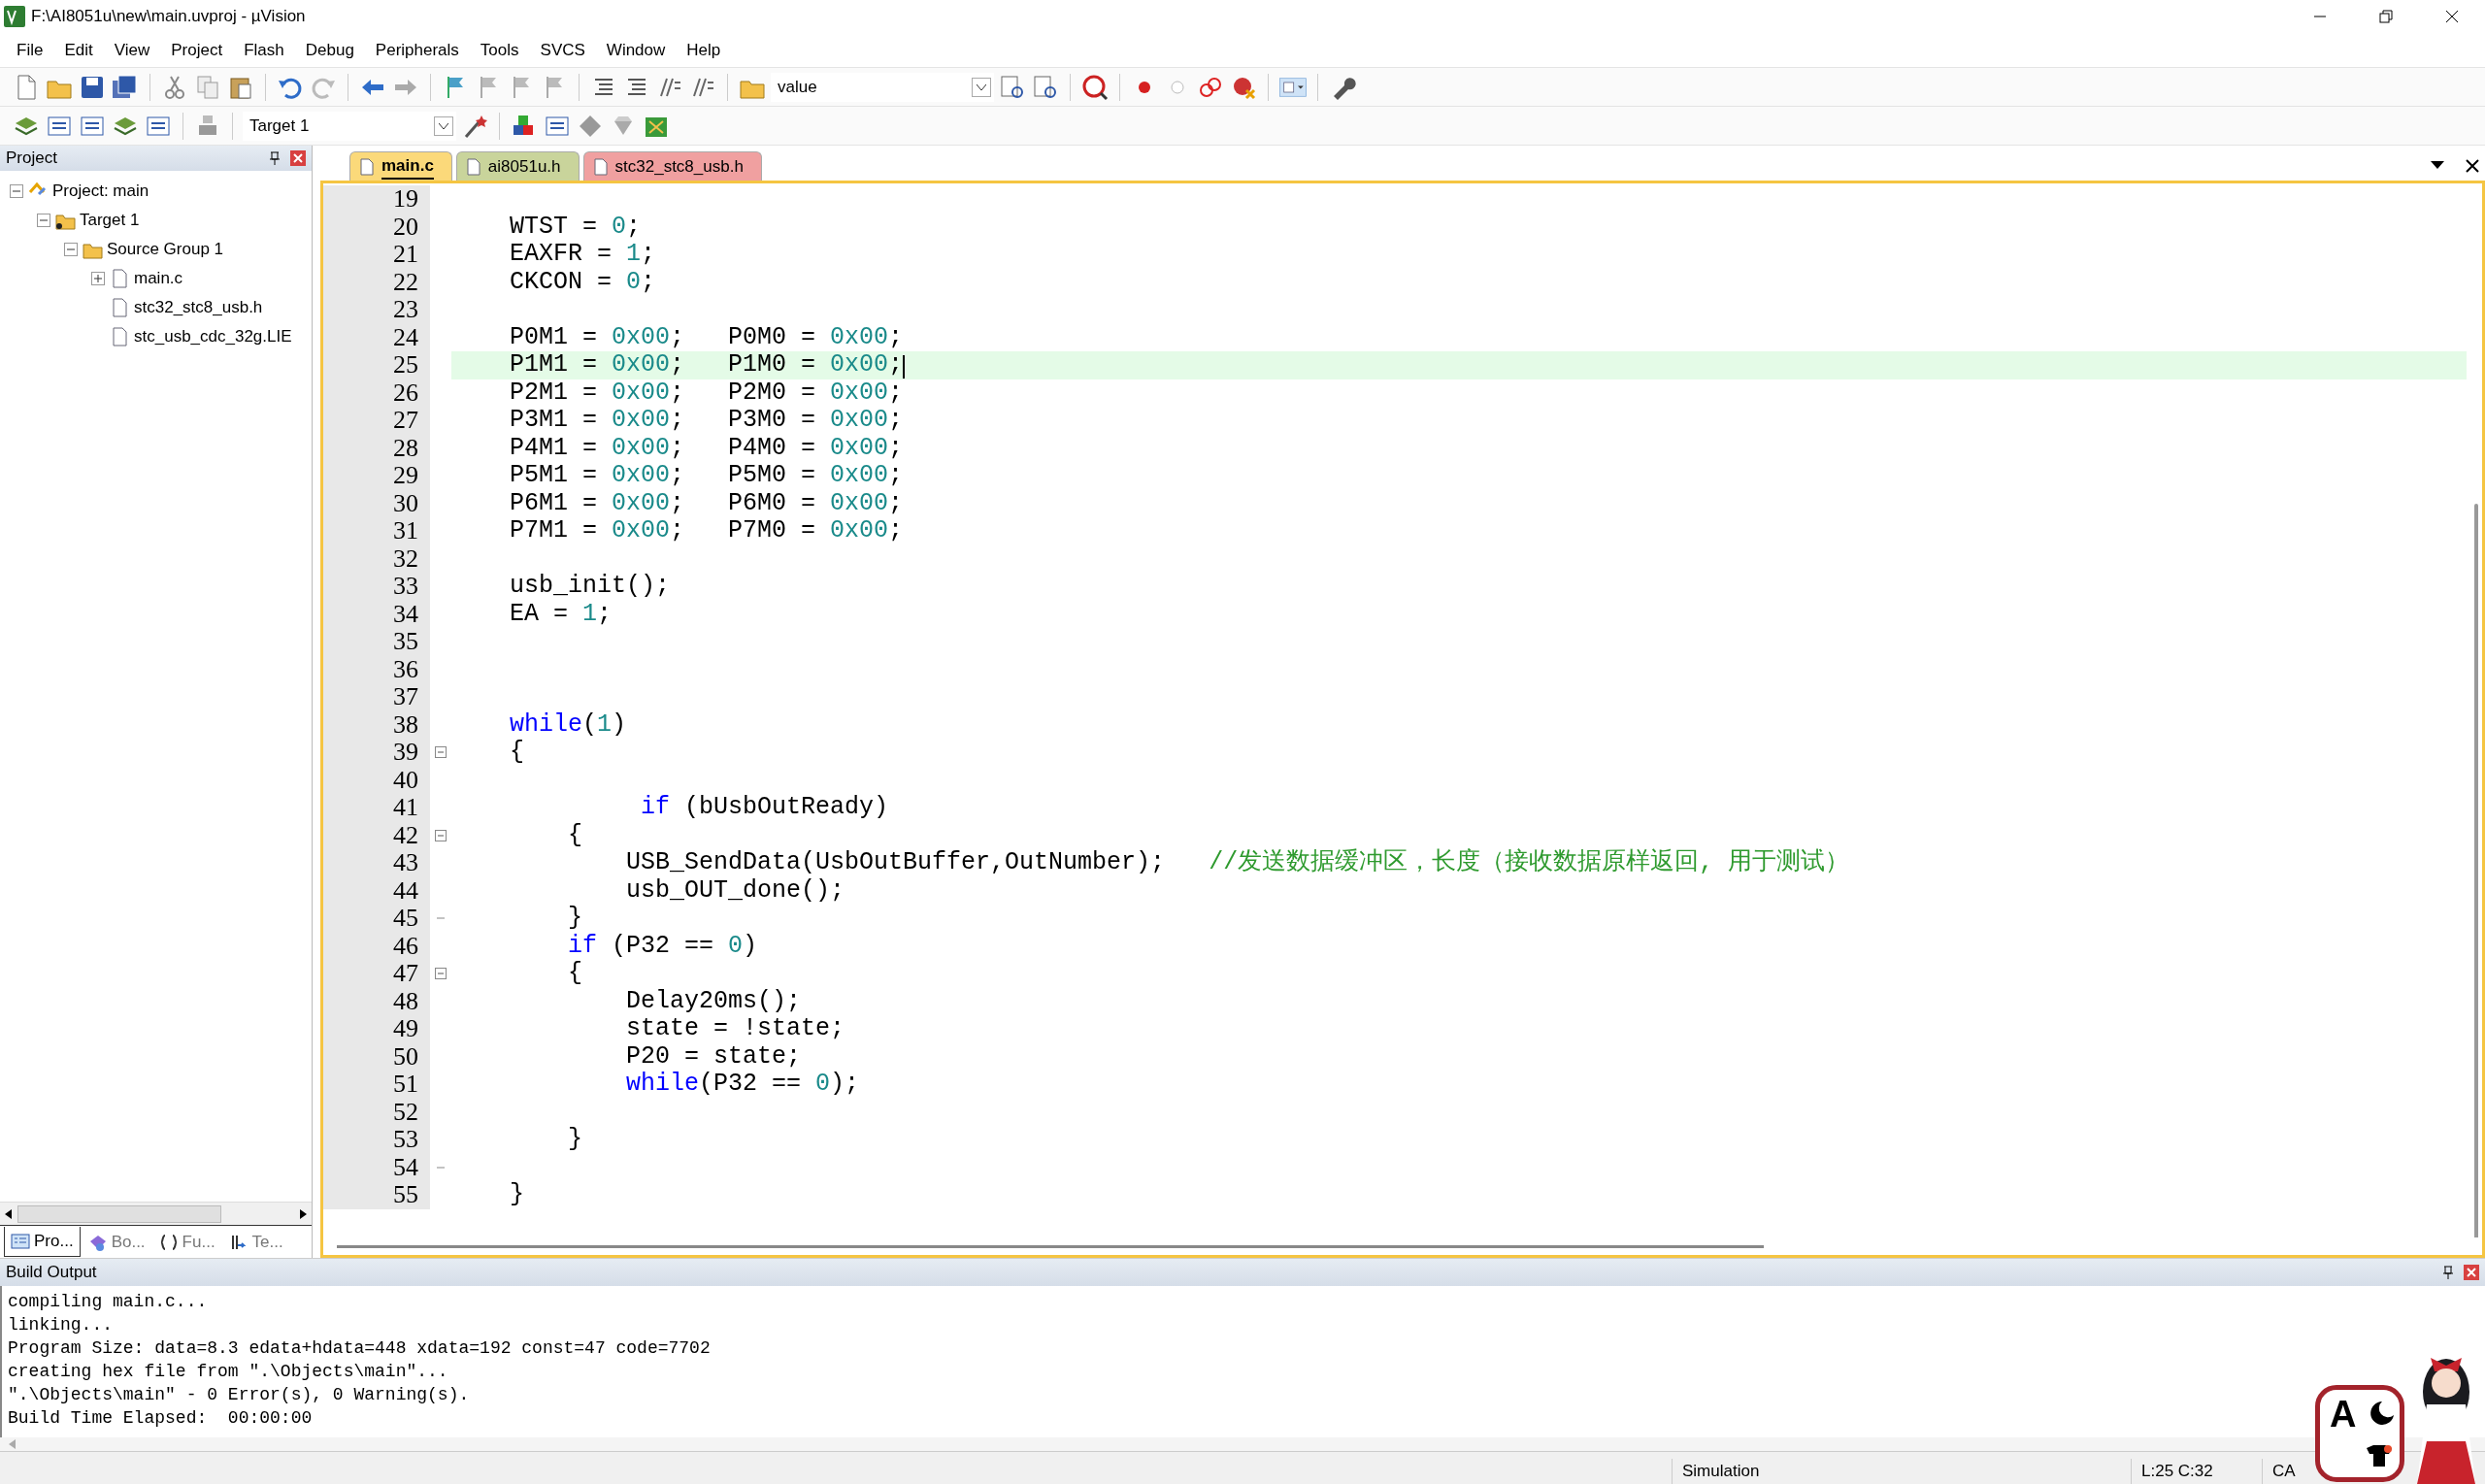 Image resolution: width=2485 pixels, height=1484 pixels. What do you see at coordinates (2343, 1414) in the screenshot?
I see `input-mode-label: A` at bounding box center [2343, 1414].